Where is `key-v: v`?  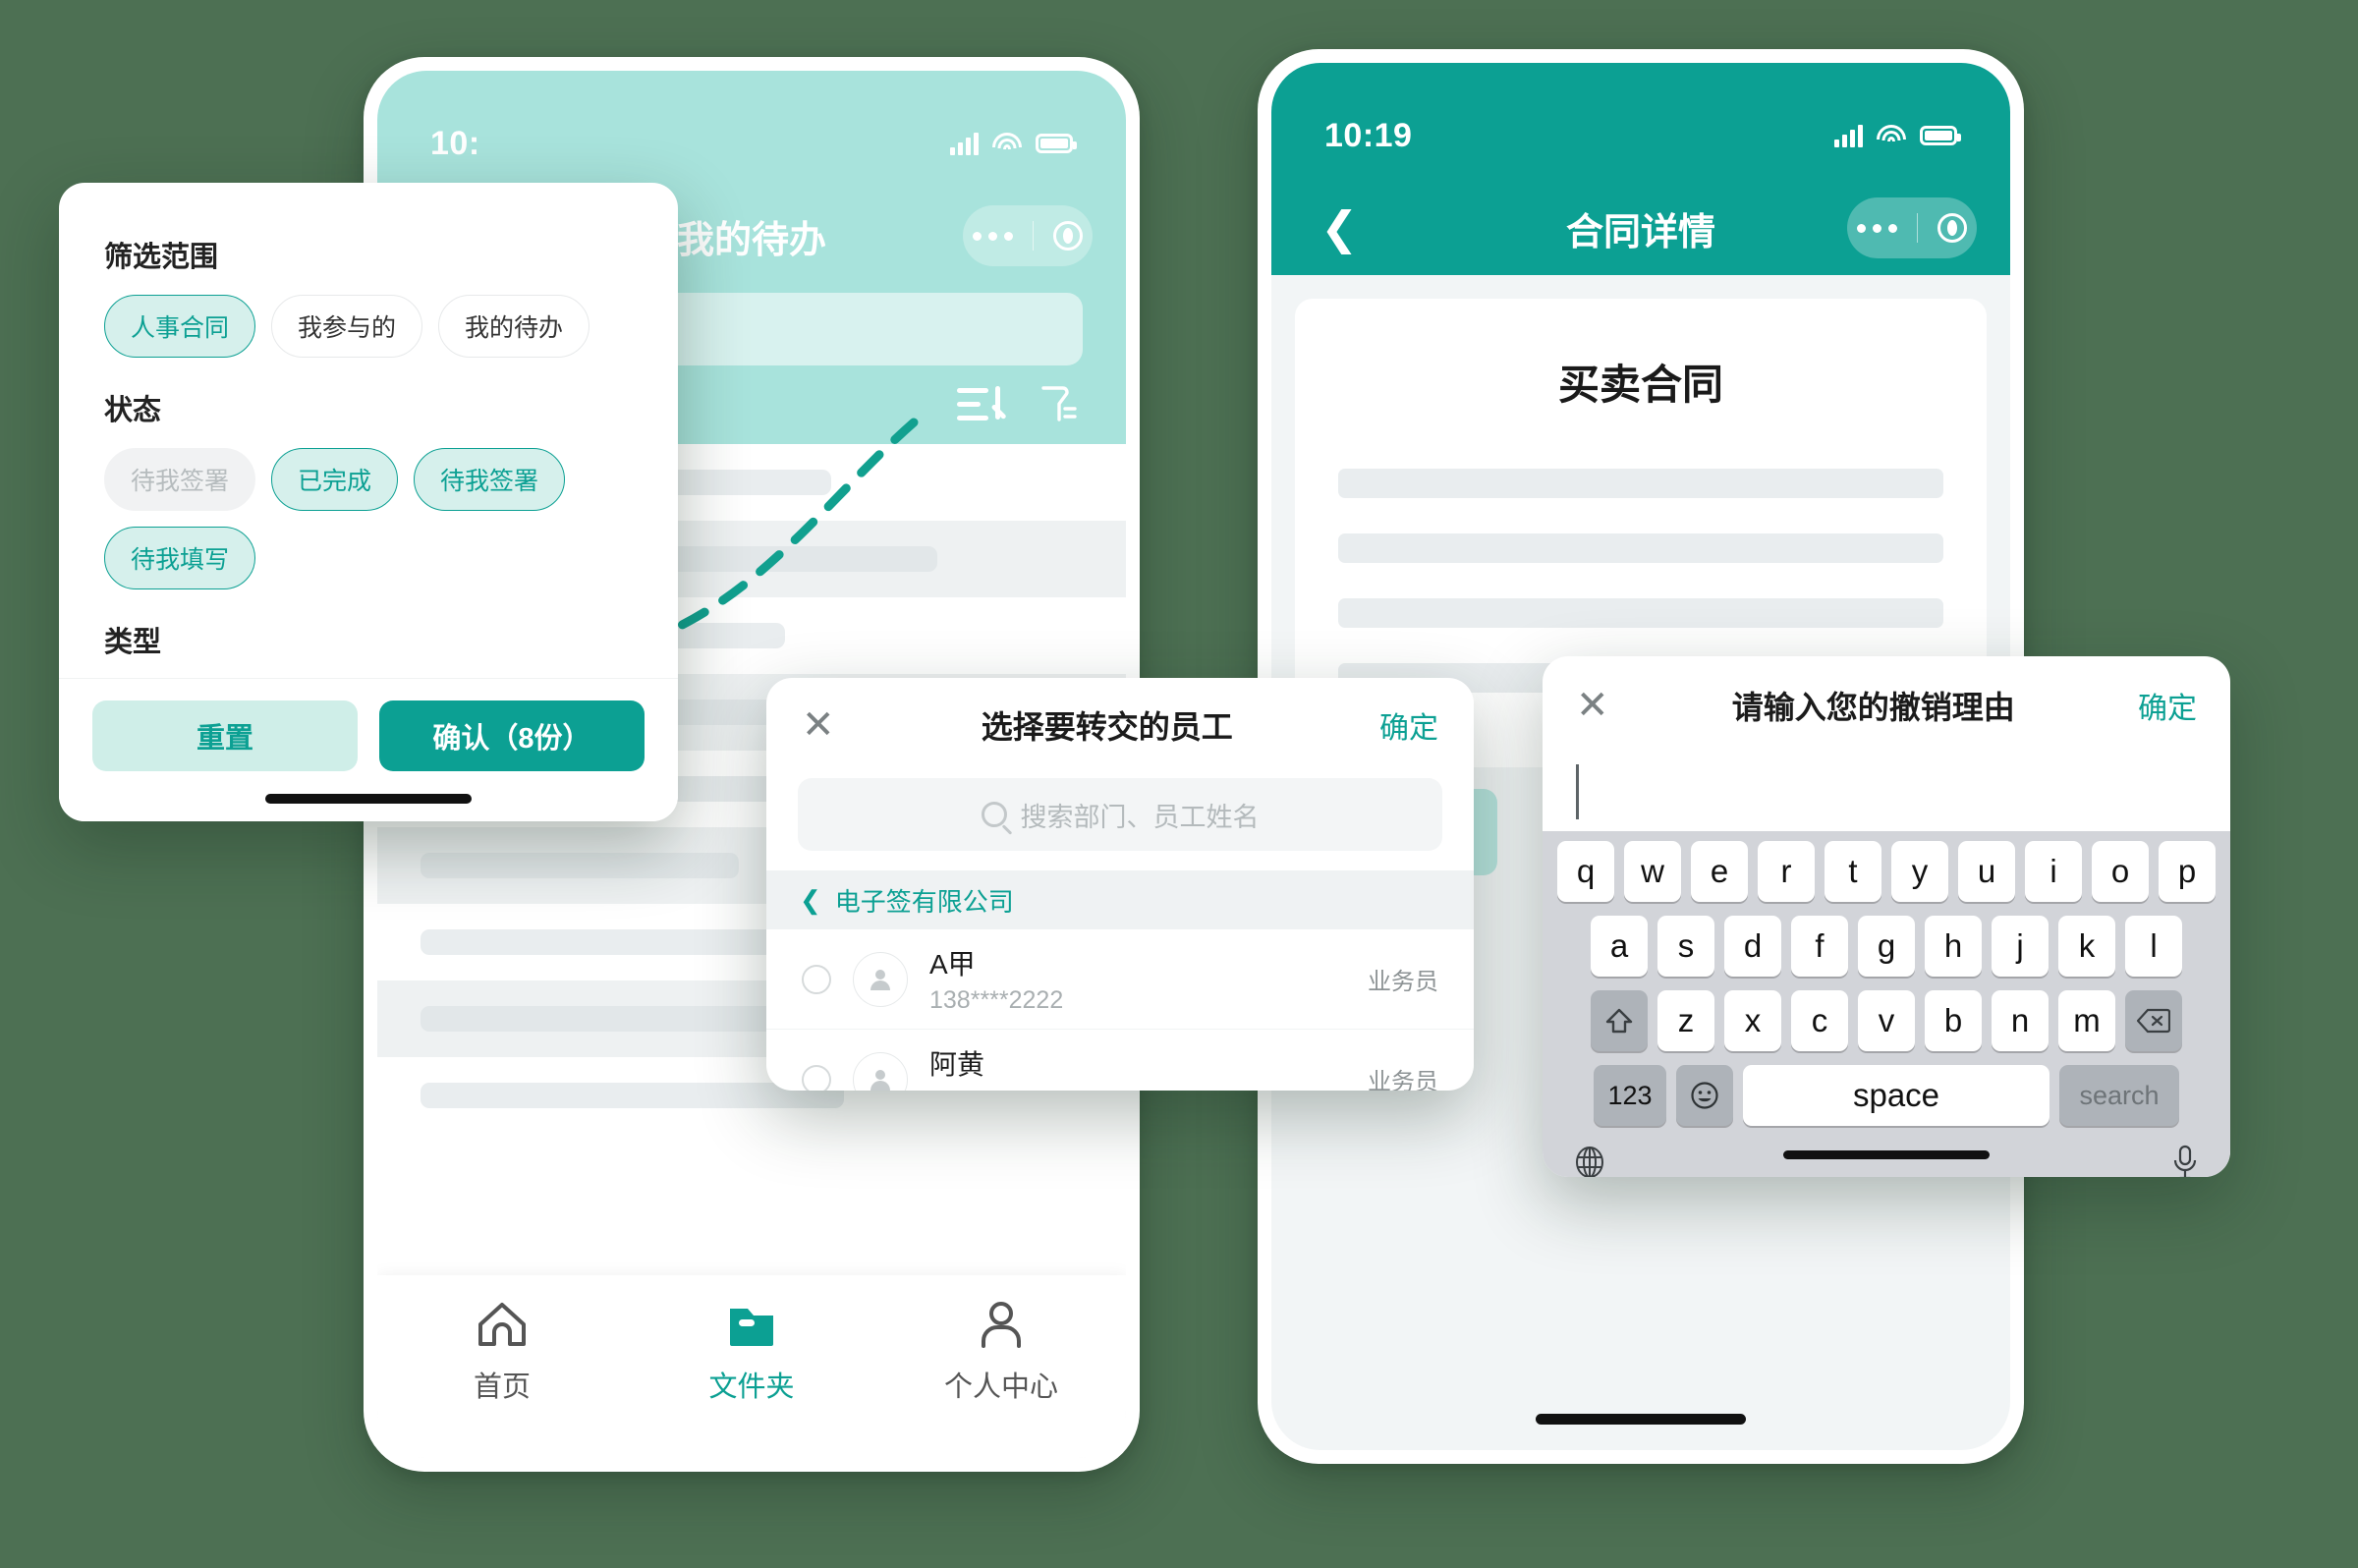 key-v: v is located at coordinates (1886, 1020).